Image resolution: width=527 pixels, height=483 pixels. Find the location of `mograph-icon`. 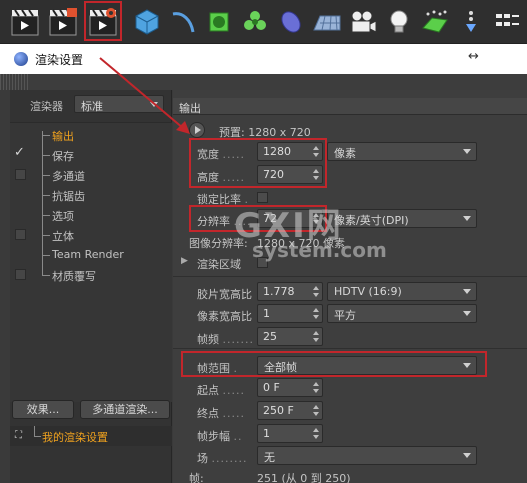

mograph-icon is located at coordinates (255, 22).